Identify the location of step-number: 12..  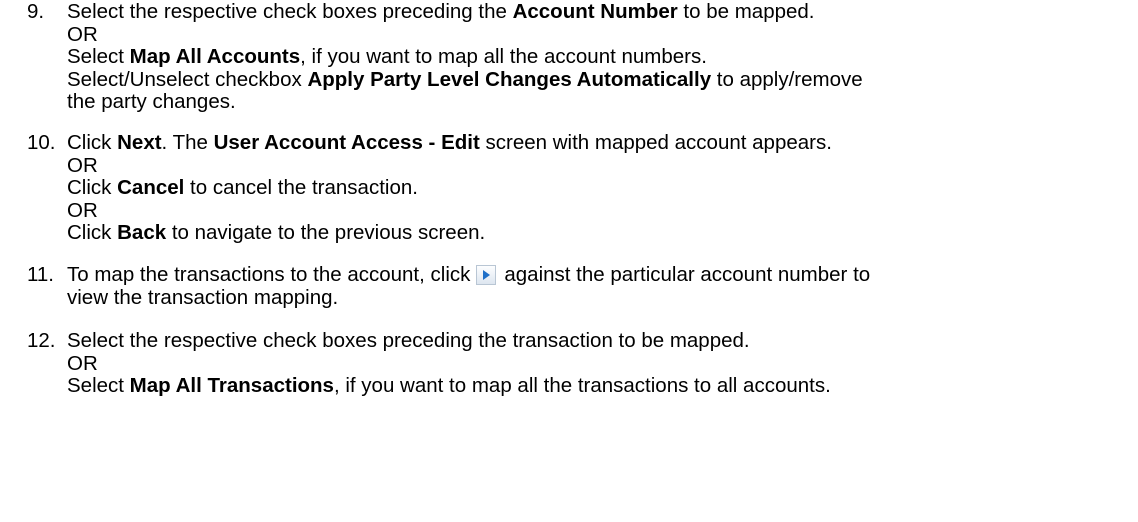
(41, 340).